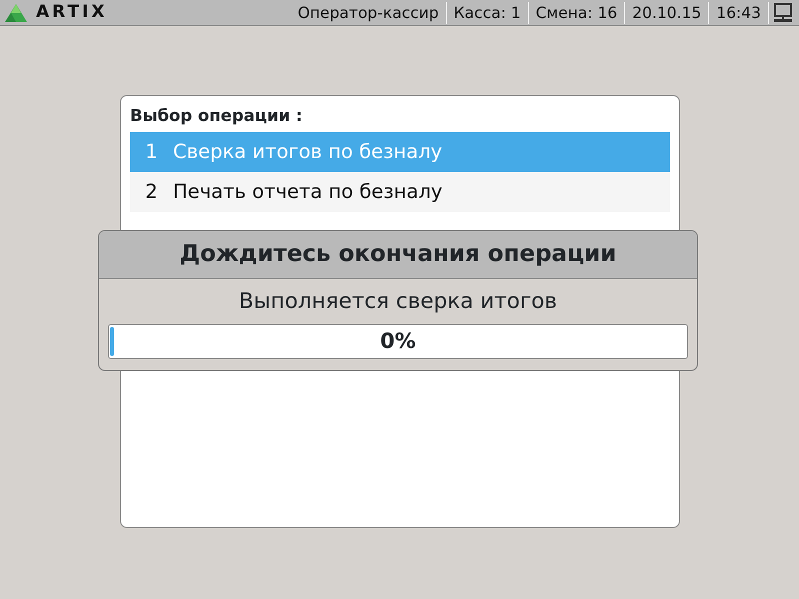  Describe the element at coordinates (666, 13) in the screenshot. I see `status-field: 20.10.15` at that location.